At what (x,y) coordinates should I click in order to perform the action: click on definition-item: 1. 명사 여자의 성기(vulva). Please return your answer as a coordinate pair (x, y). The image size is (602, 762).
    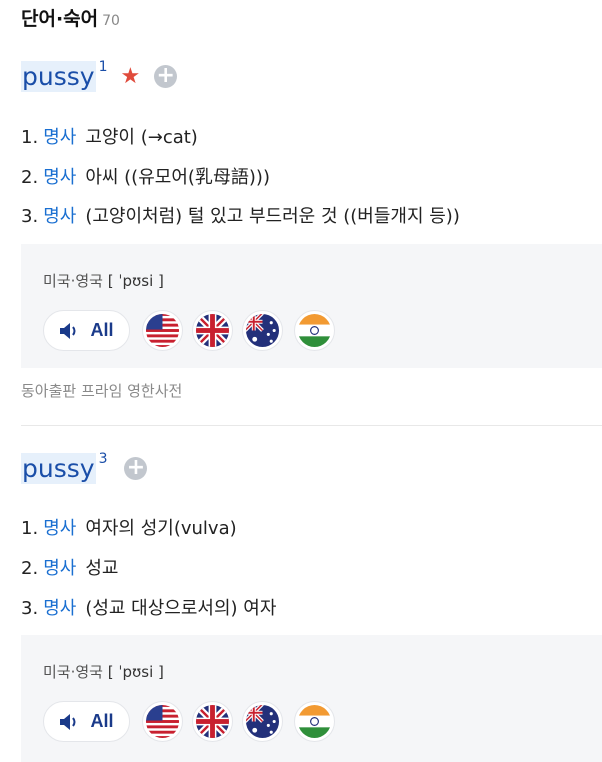
    Looking at the image, I should click on (129, 527).